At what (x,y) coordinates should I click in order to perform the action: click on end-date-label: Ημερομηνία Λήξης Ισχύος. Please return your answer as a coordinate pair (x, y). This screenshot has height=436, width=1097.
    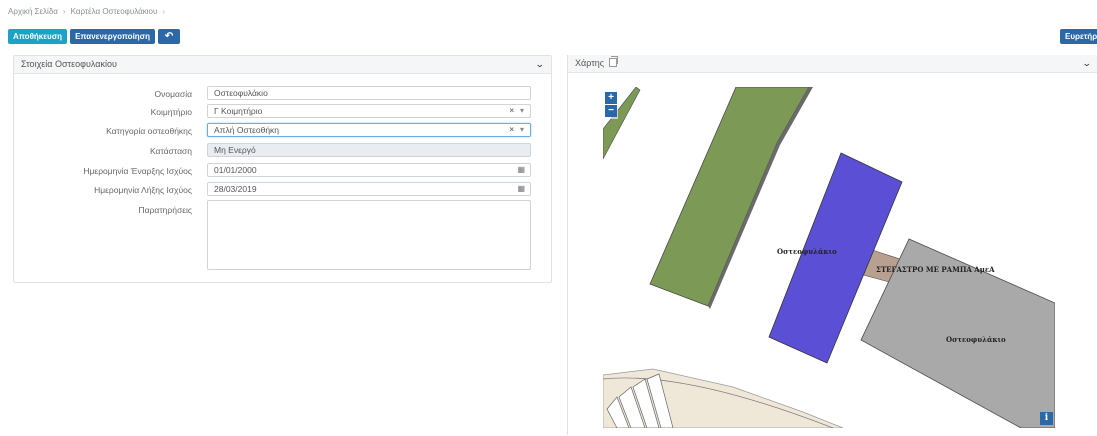
    Looking at the image, I should click on (143, 190).